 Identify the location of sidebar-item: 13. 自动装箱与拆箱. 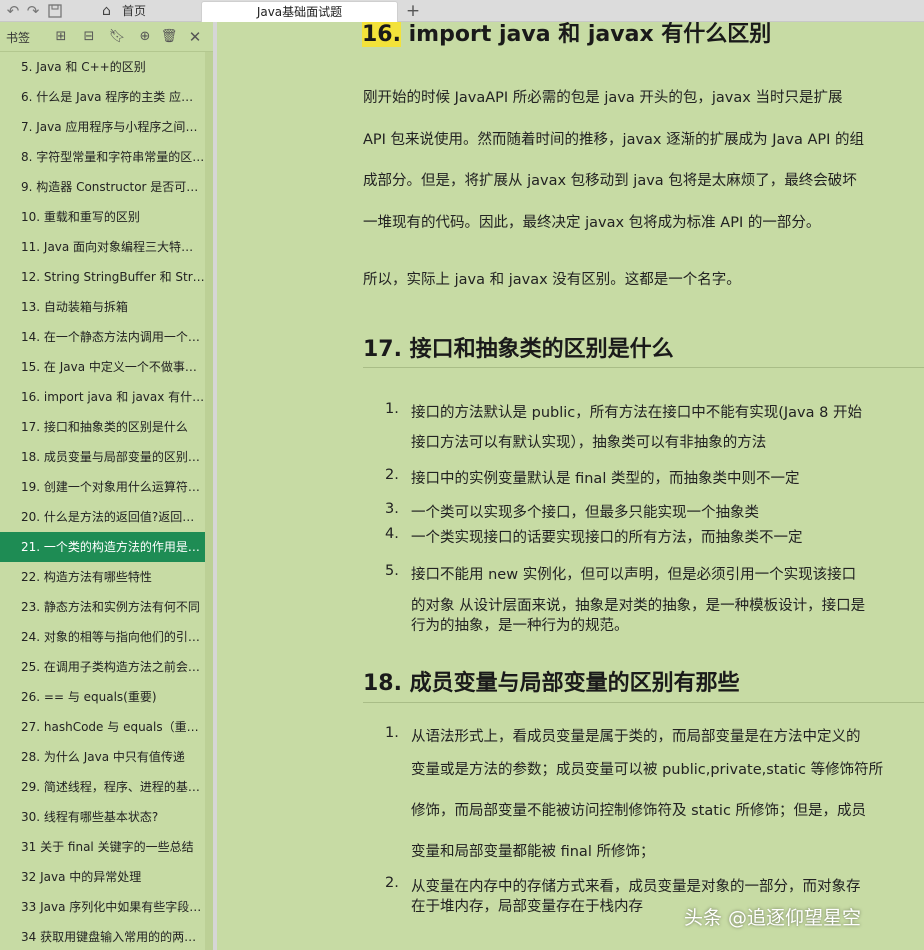
(102, 307).